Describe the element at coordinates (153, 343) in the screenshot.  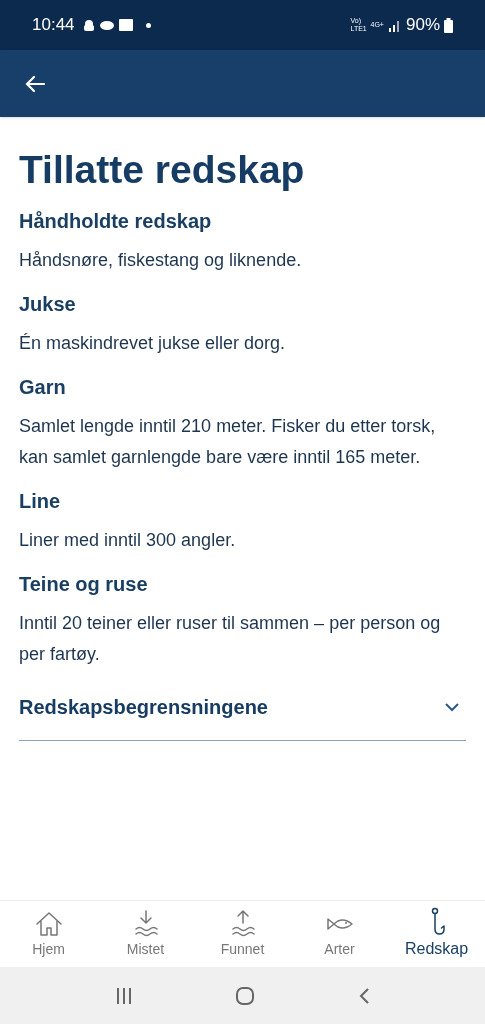
I see `section-text: Én maskindrevet jukse eller dorg.` at that location.